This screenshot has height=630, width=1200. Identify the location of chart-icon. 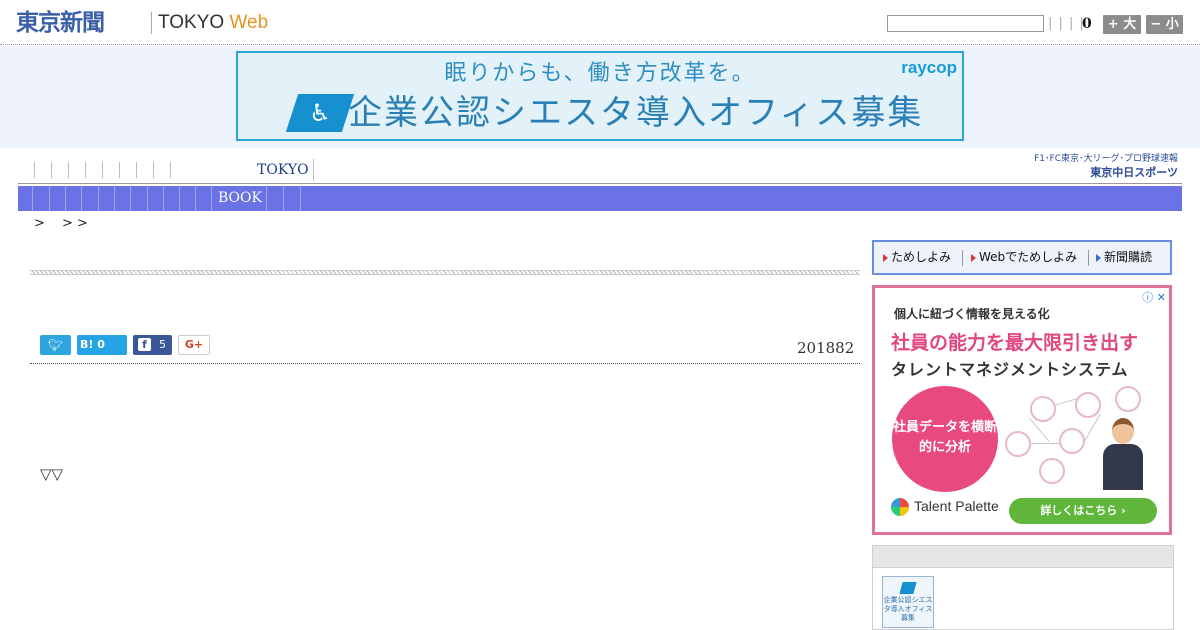
(1088, 405).